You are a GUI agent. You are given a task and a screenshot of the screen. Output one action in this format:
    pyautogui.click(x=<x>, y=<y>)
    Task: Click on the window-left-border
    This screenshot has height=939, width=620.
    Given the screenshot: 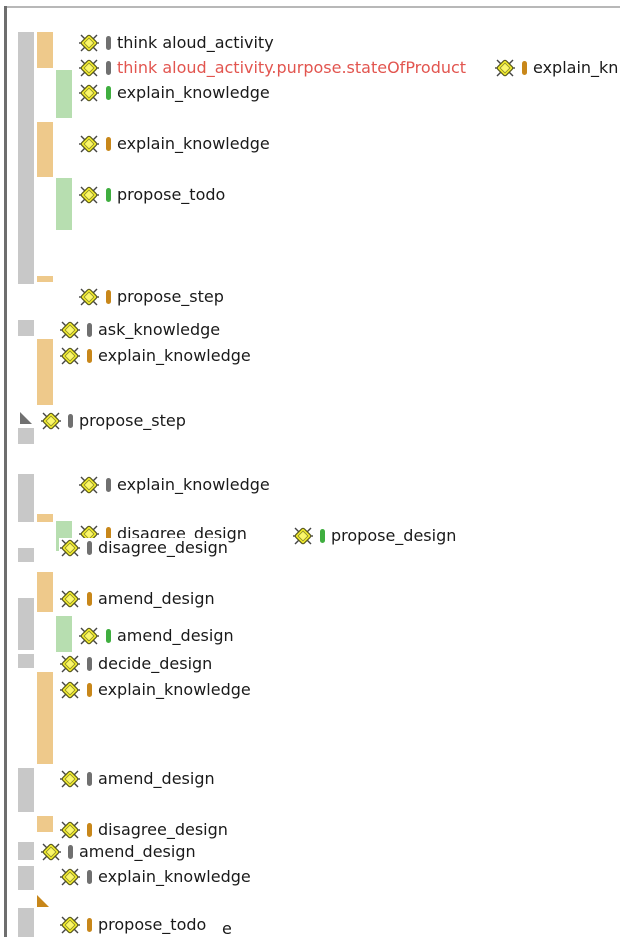 What is the action you would take?
    pyautogui.click(x=5, y=471)
    